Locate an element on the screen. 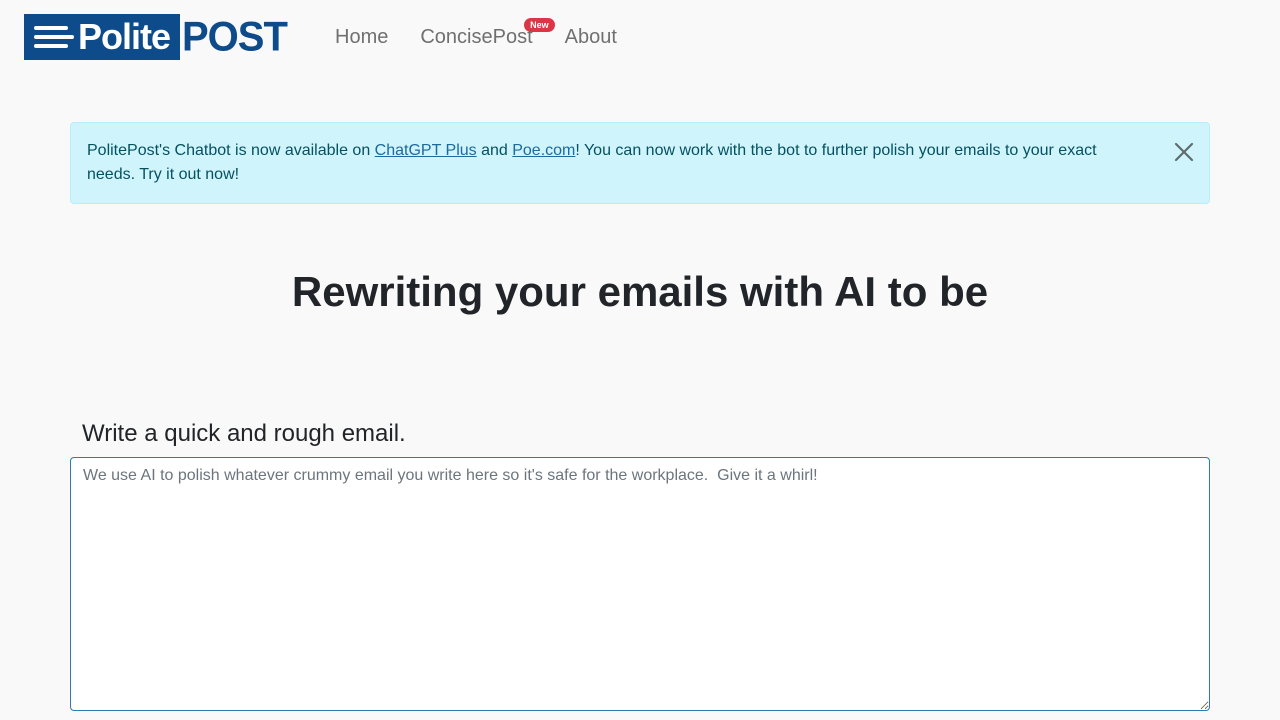  logo-left-block: Polite is located at coordinates (102, 37).